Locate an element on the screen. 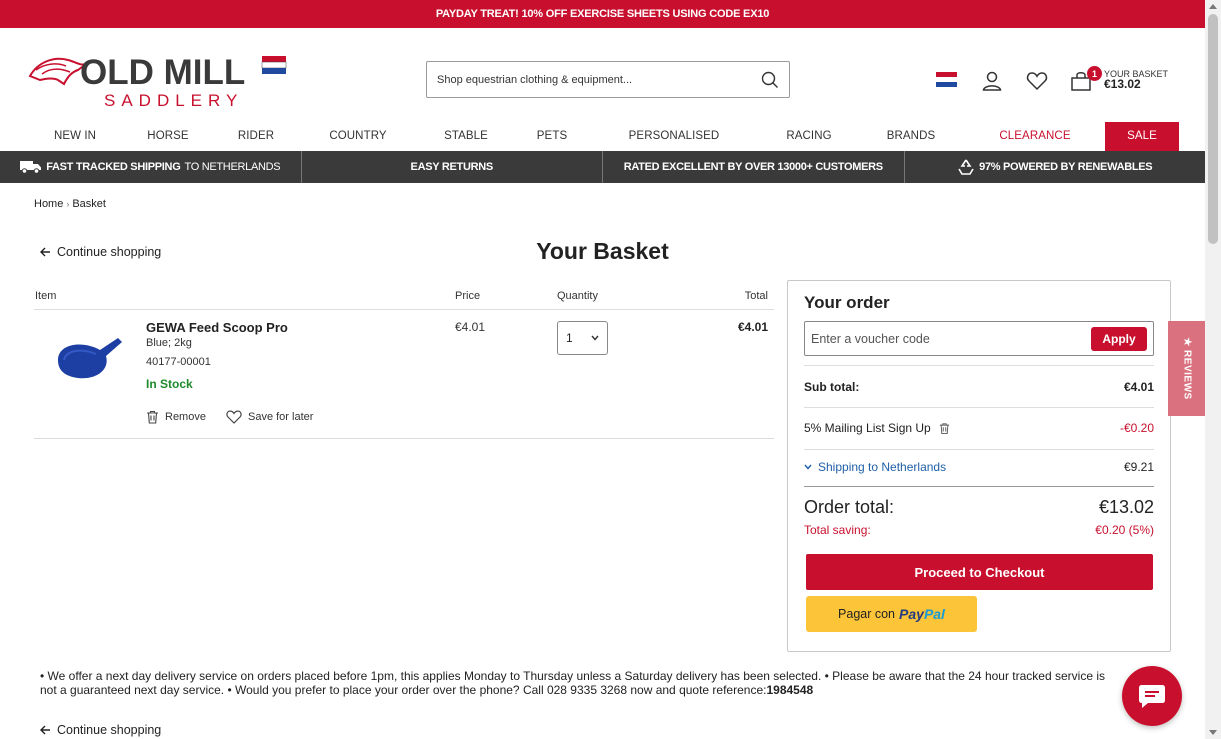  nav-item-personalised: PERSONALISED is located at coordinates (674, 136).